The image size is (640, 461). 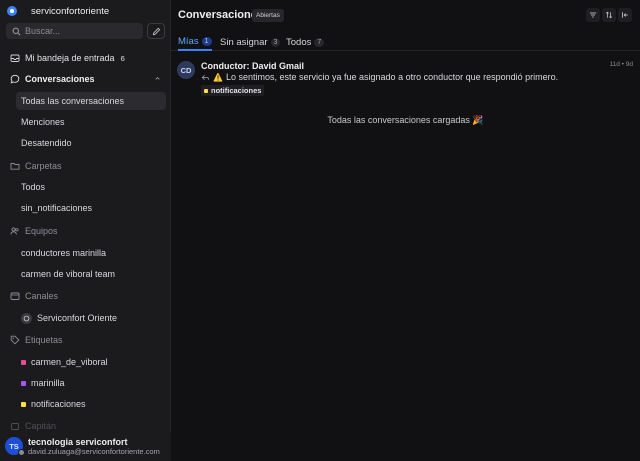 What do you see at coordinates (86, 166) in the screenshot?
I see `sidebar-section-folders: Carpetas` at bounding box center [86, 166].